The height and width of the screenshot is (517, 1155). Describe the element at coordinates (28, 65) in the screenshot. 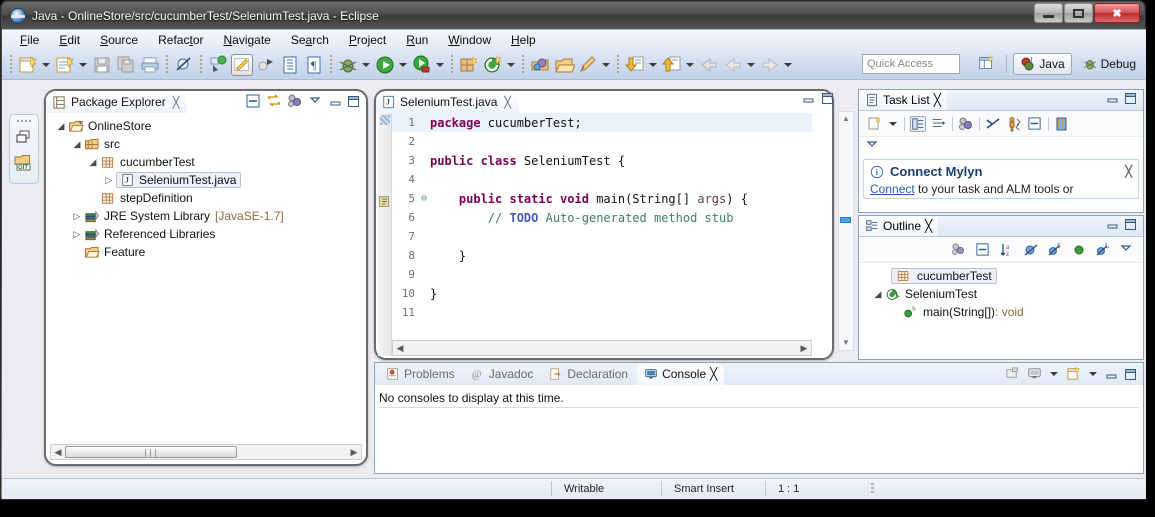

I see `new-wizard-icon` at that location.